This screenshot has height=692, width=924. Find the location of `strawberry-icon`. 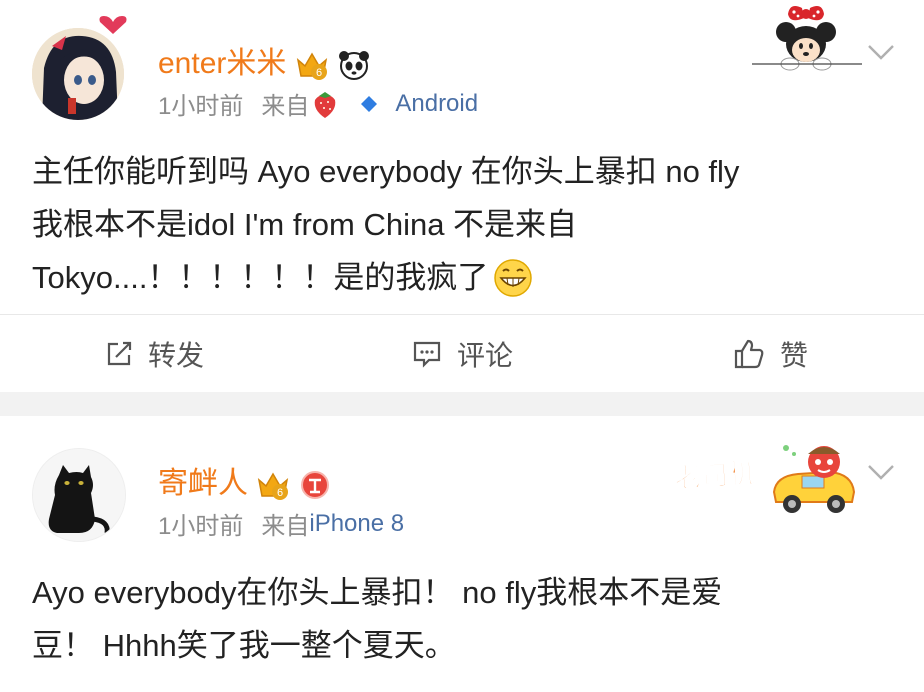

strawberry-icon is located at coordinates (325, 104).